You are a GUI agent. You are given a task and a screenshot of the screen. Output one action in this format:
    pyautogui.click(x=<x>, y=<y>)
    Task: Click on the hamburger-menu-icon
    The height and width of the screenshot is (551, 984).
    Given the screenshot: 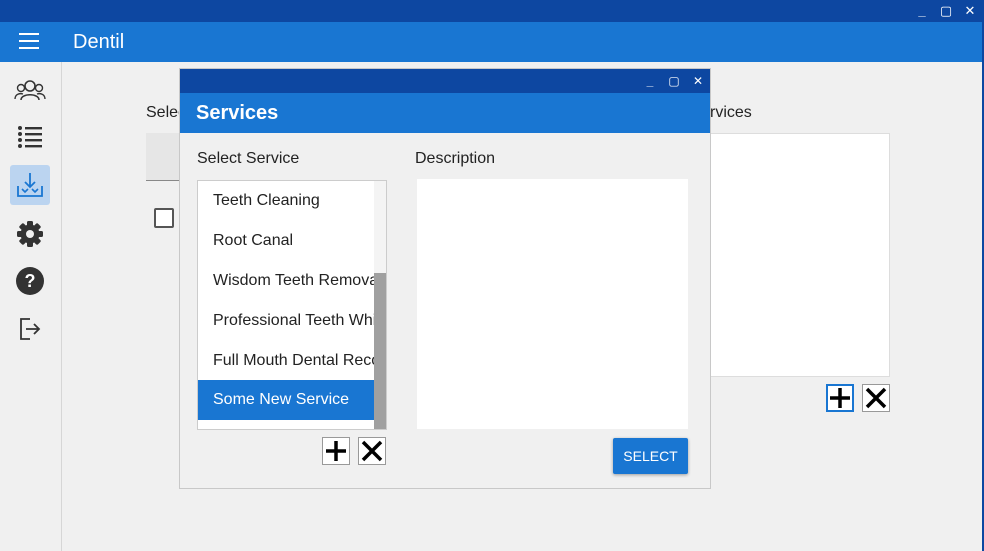 What is the action you would take?
    pyautogui.click(x=29, y=42)
    